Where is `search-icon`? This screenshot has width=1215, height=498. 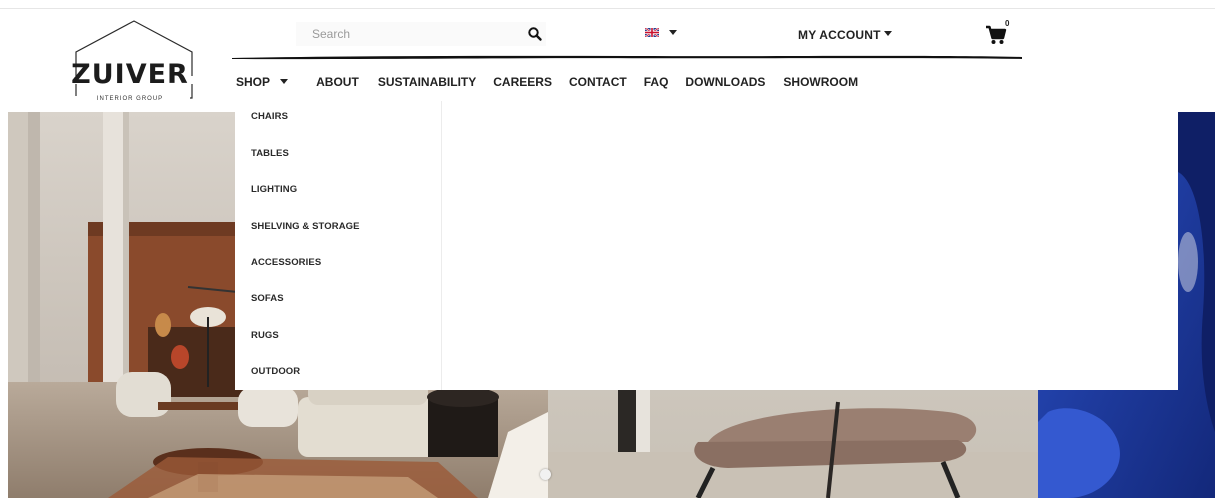 search-icon is located at coordinates (535, 34).